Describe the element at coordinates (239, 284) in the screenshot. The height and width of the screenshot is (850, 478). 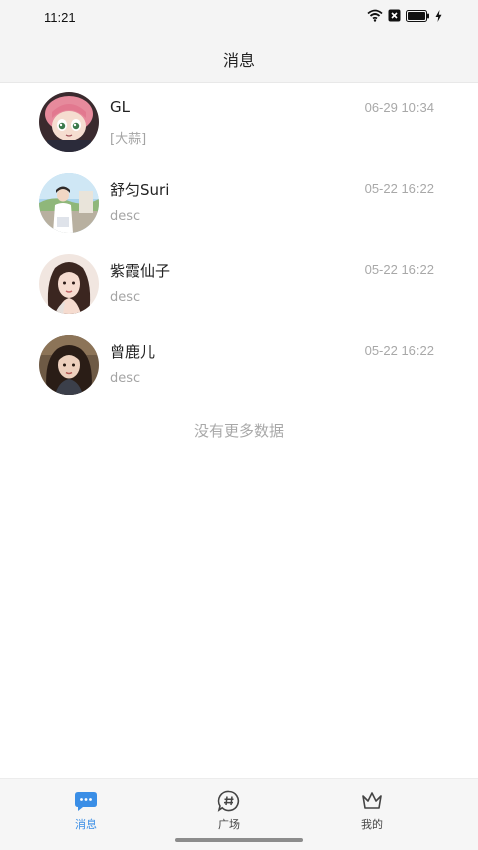
I see `conversation-item: 紫霞仙子 desc 05-22 16:22` at that location.